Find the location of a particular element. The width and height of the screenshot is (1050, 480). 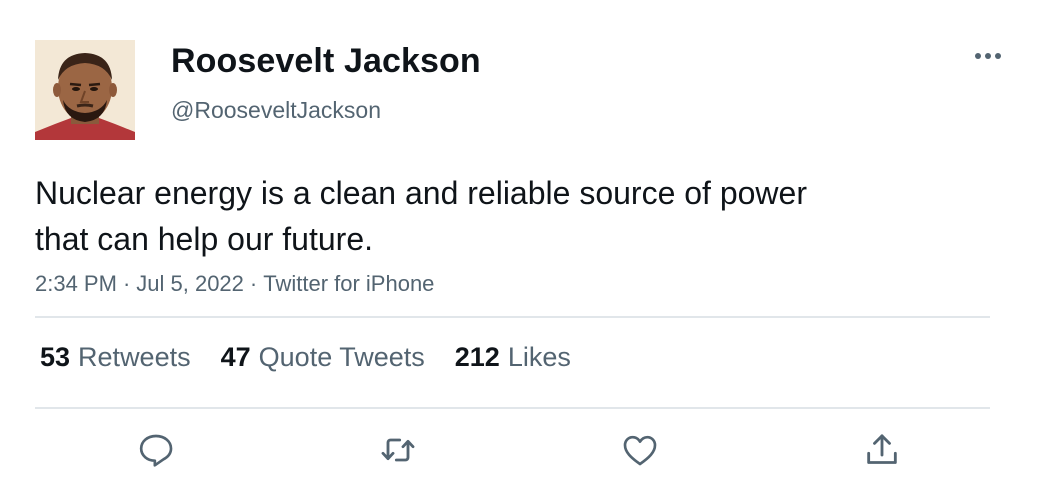

reply-icon is located at coordinates (156, 450).